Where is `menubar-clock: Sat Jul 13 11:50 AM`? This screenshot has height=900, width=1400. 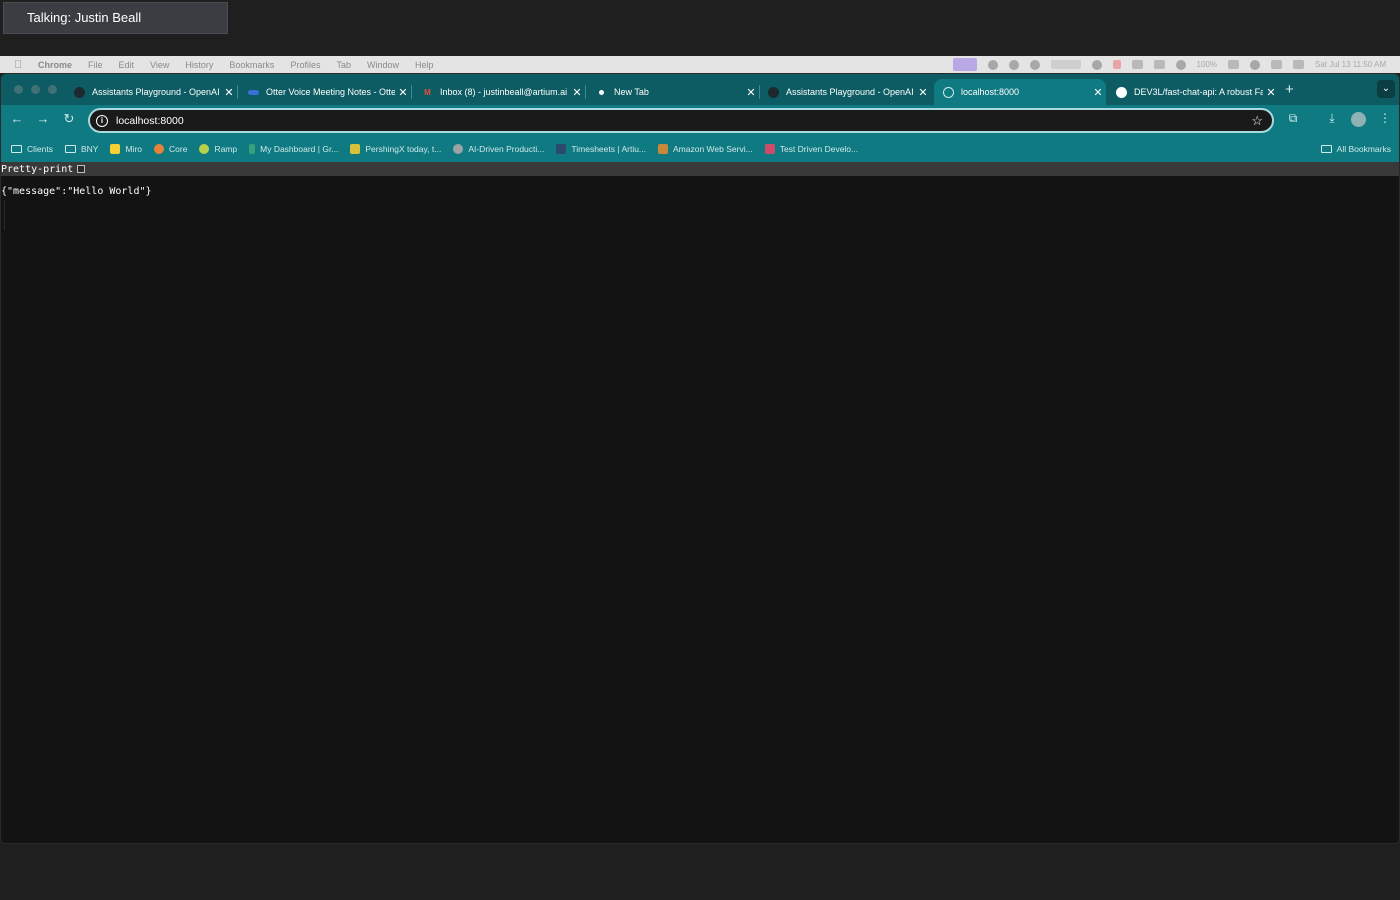 menubar-clock: Sat Jul 13 11:50 AM is located at coordinates (1350, 64).